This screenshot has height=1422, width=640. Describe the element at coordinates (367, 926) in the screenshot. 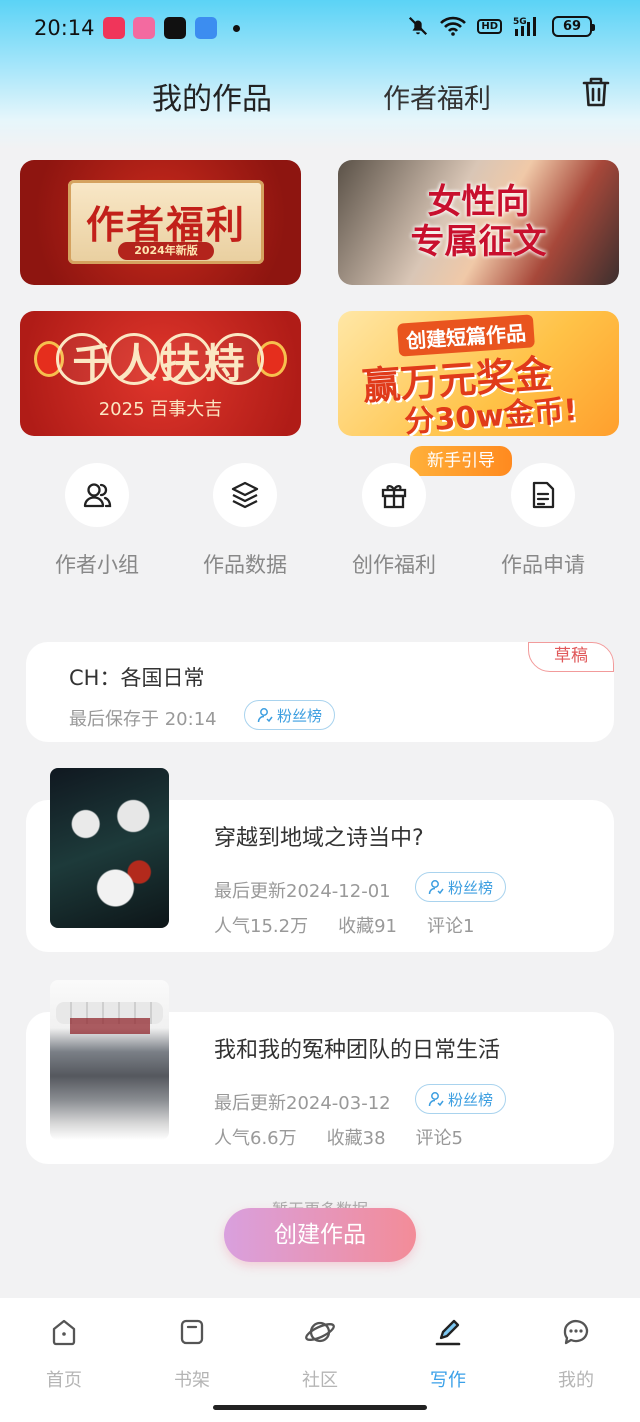

I see `work-favorites: 收藏91` at that location.